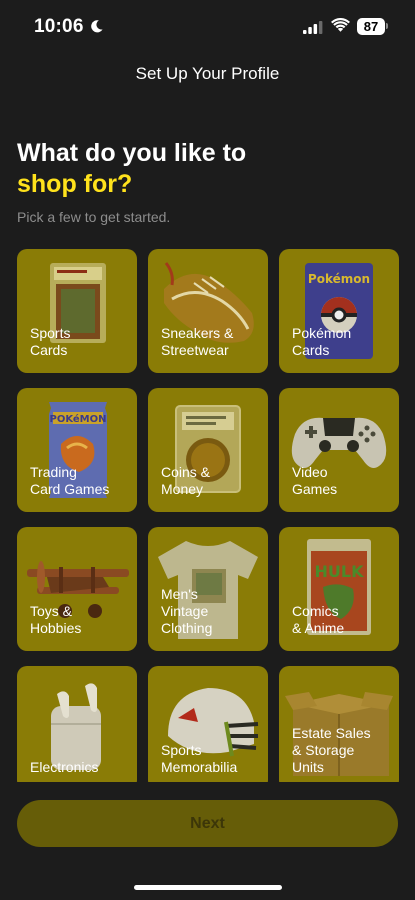 The height and width of the screenshot is (900, 415). I want to click on category-tile-comics-anime: HULK Comics & Anime, so click(339, 589).